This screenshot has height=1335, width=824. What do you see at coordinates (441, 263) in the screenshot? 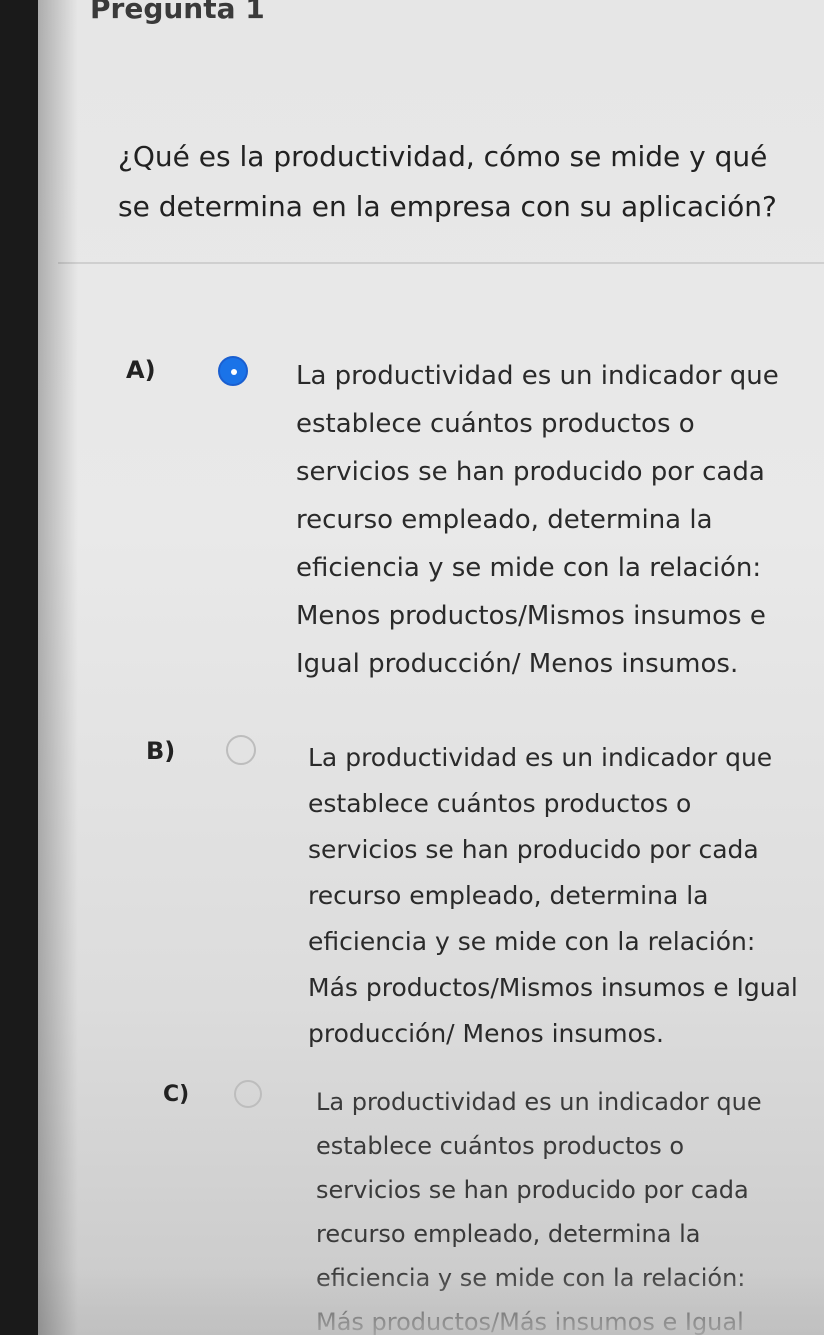
I see `divider` at bounding box center [441, 263].